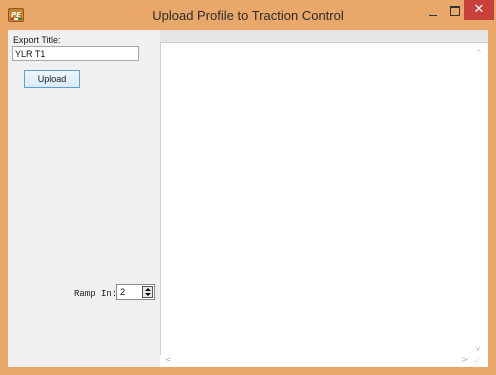 The width and height of the screenshot is (496, 375). Describe the element at coordinates (433, 11) in the screenshot. I see `minimize-icon` at that location.